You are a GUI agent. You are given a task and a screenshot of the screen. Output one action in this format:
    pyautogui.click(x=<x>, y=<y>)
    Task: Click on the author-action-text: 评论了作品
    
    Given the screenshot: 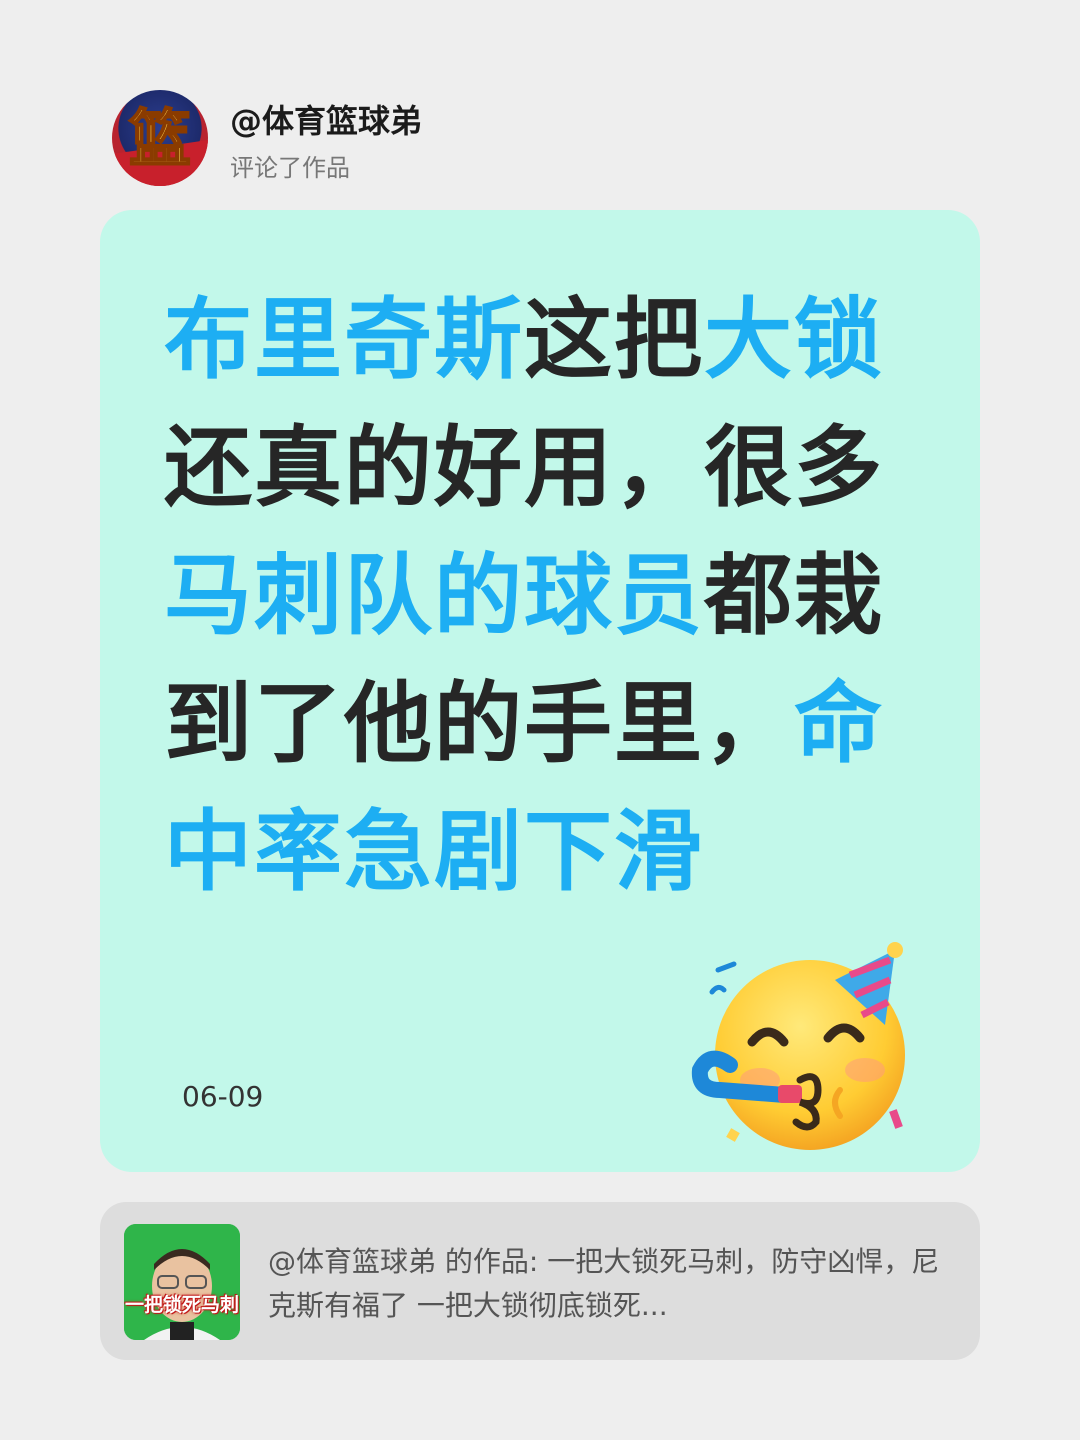 What is the action you would take?
    pyautogui.click(x=290, y=168)
    